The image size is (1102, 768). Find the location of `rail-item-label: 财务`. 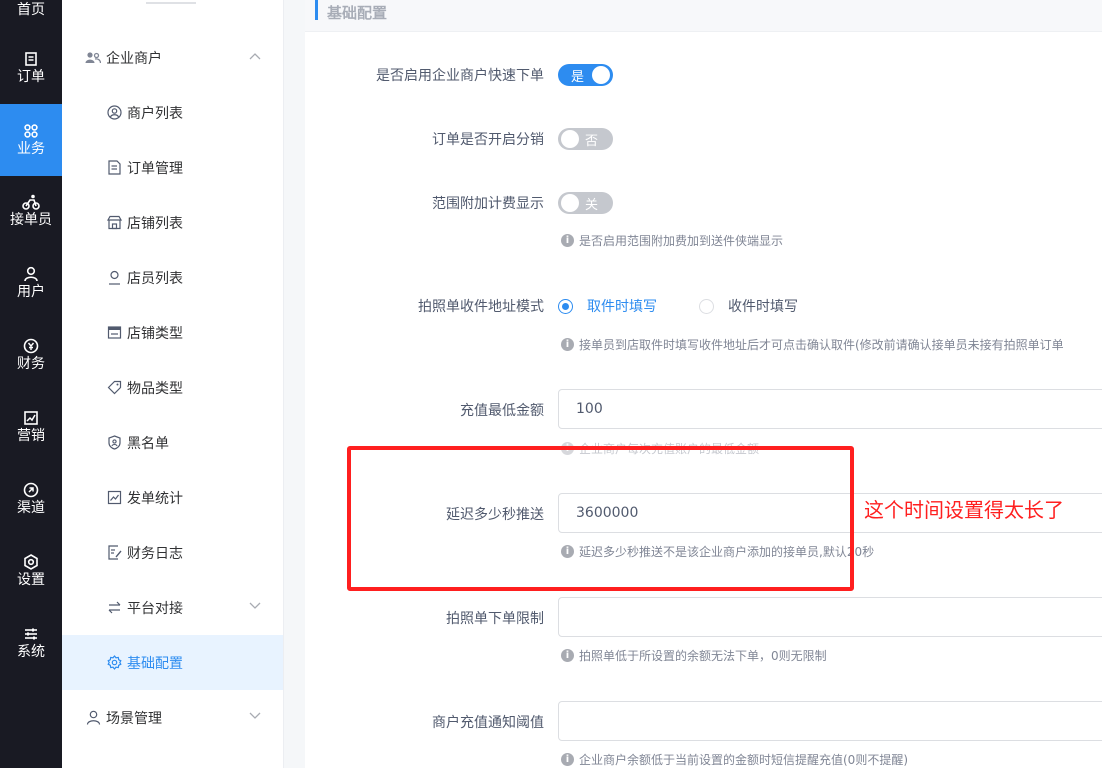

rail-item-label: 财务 is located at coordinates (31, 364).